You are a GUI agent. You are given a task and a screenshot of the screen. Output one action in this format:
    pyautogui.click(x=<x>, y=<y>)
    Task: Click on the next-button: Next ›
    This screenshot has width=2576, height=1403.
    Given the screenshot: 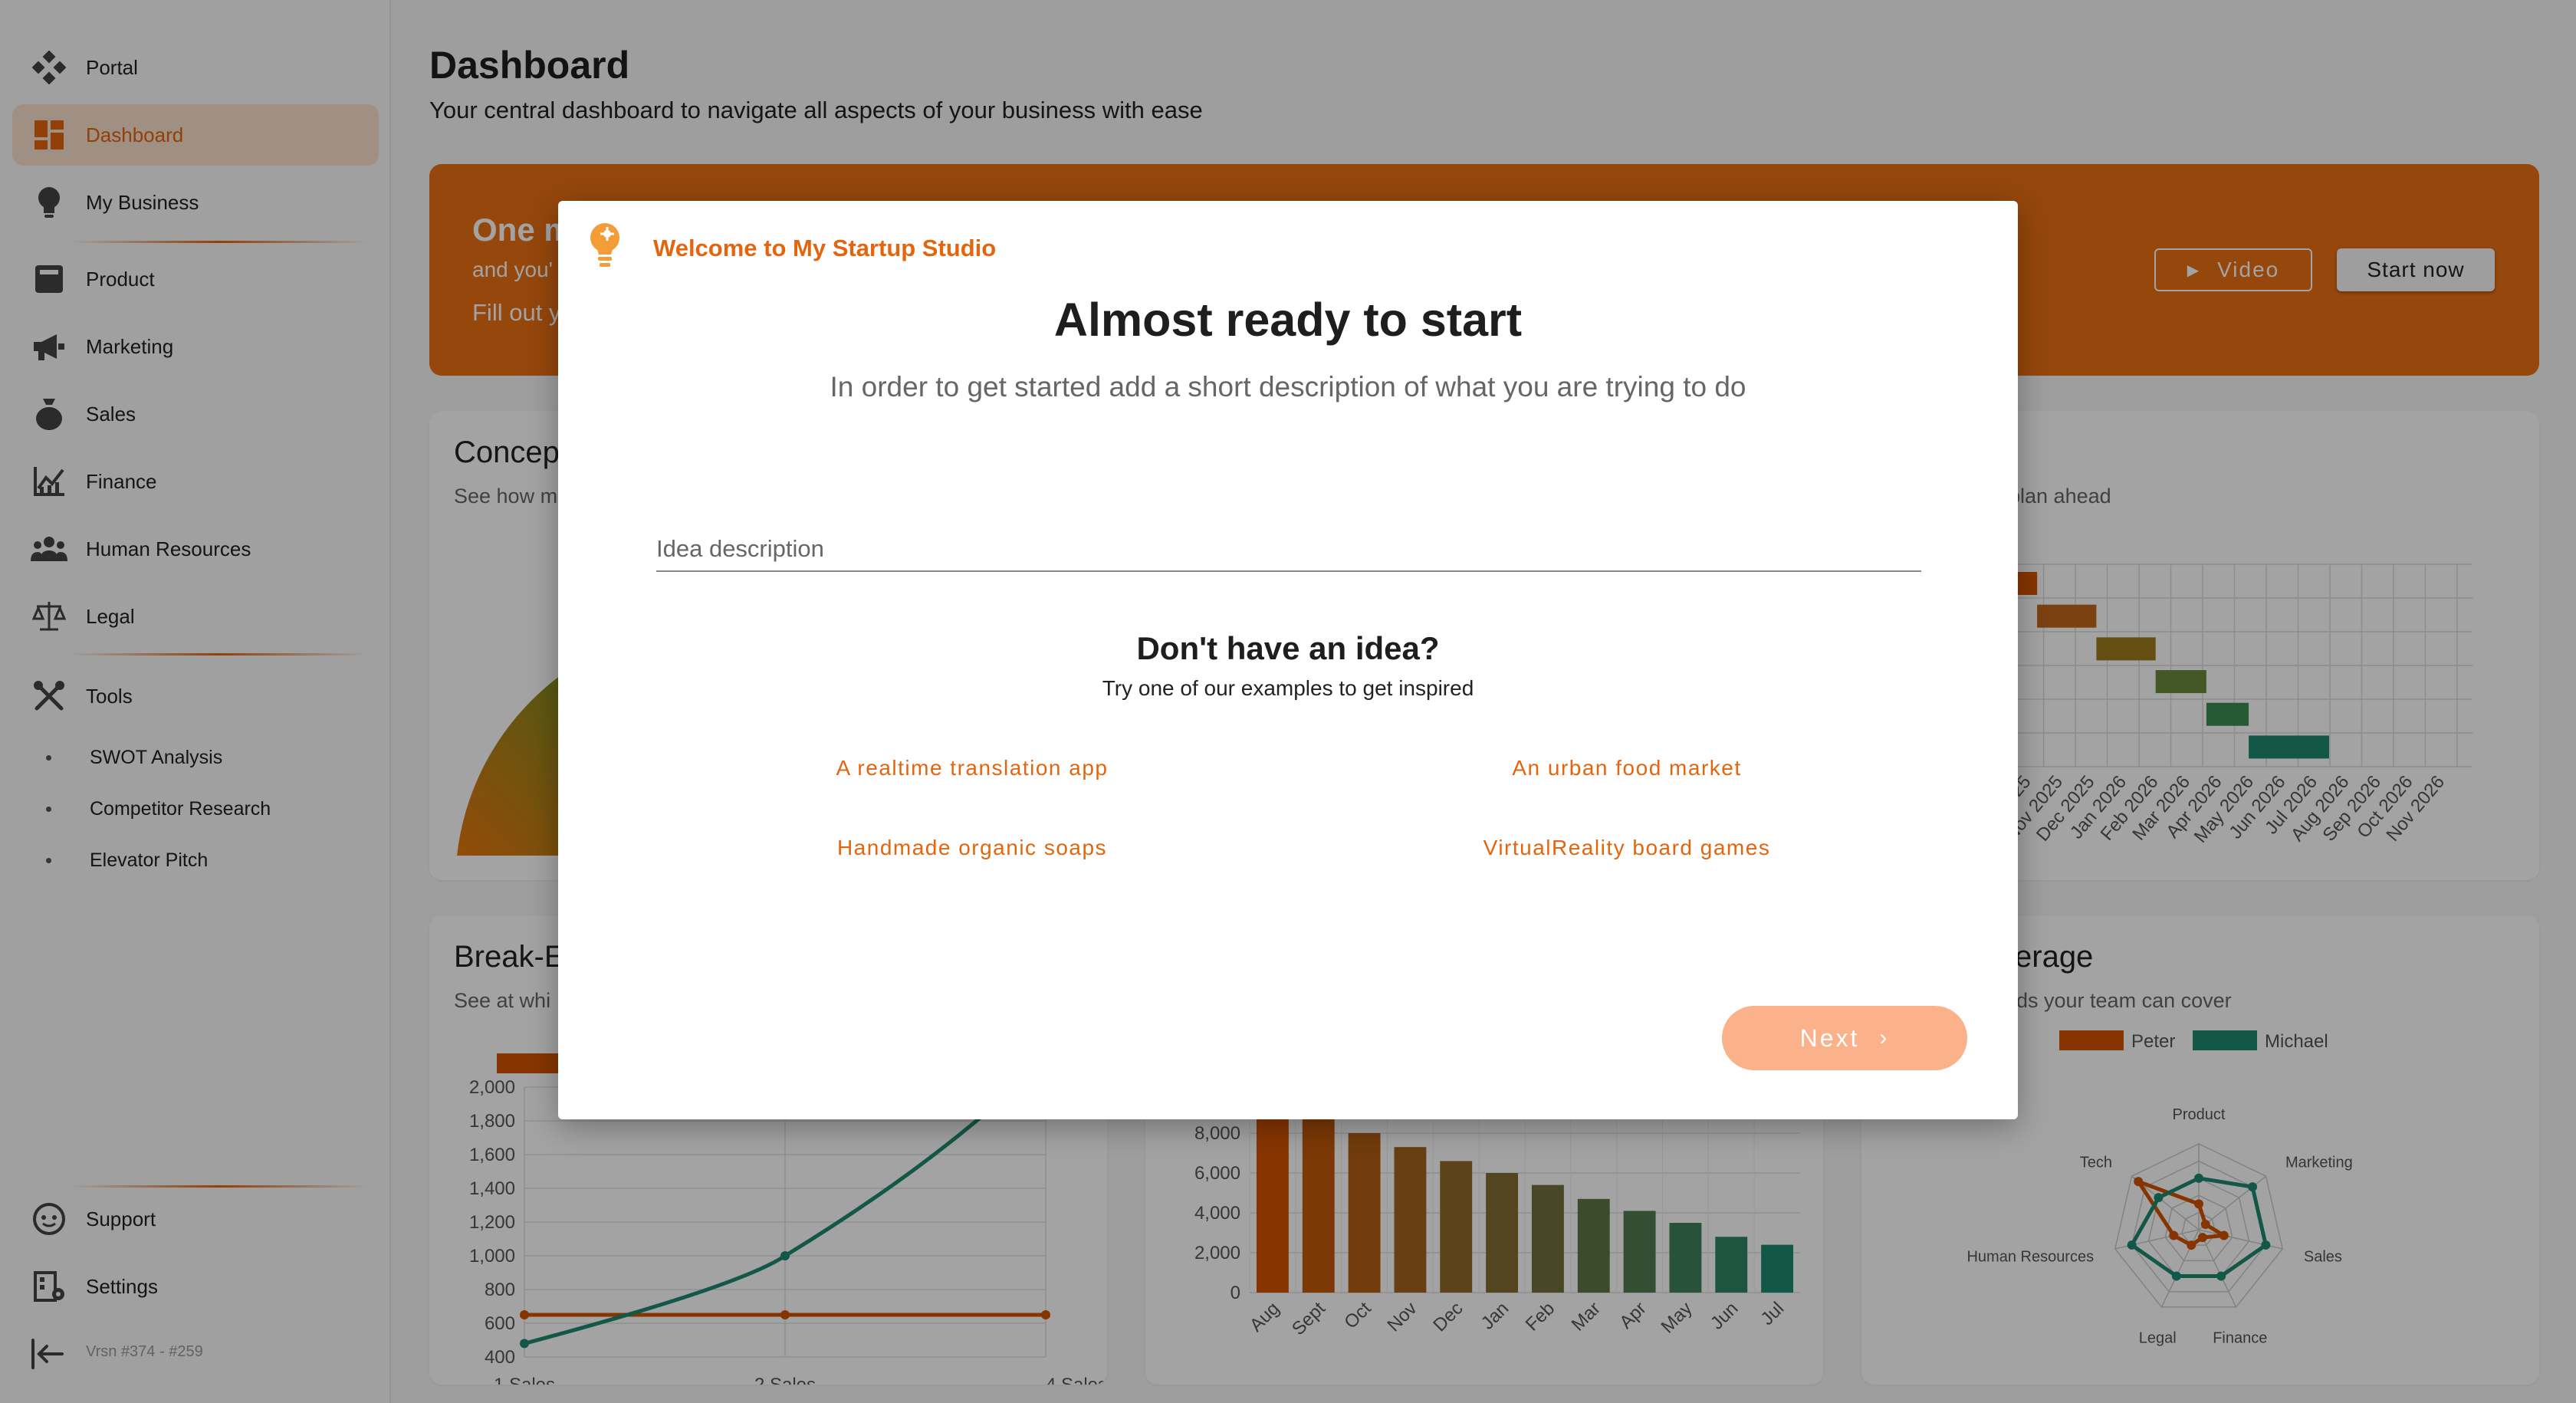 What is the action you would take?
    pyautogui.click(x=1845, y=1038)
    